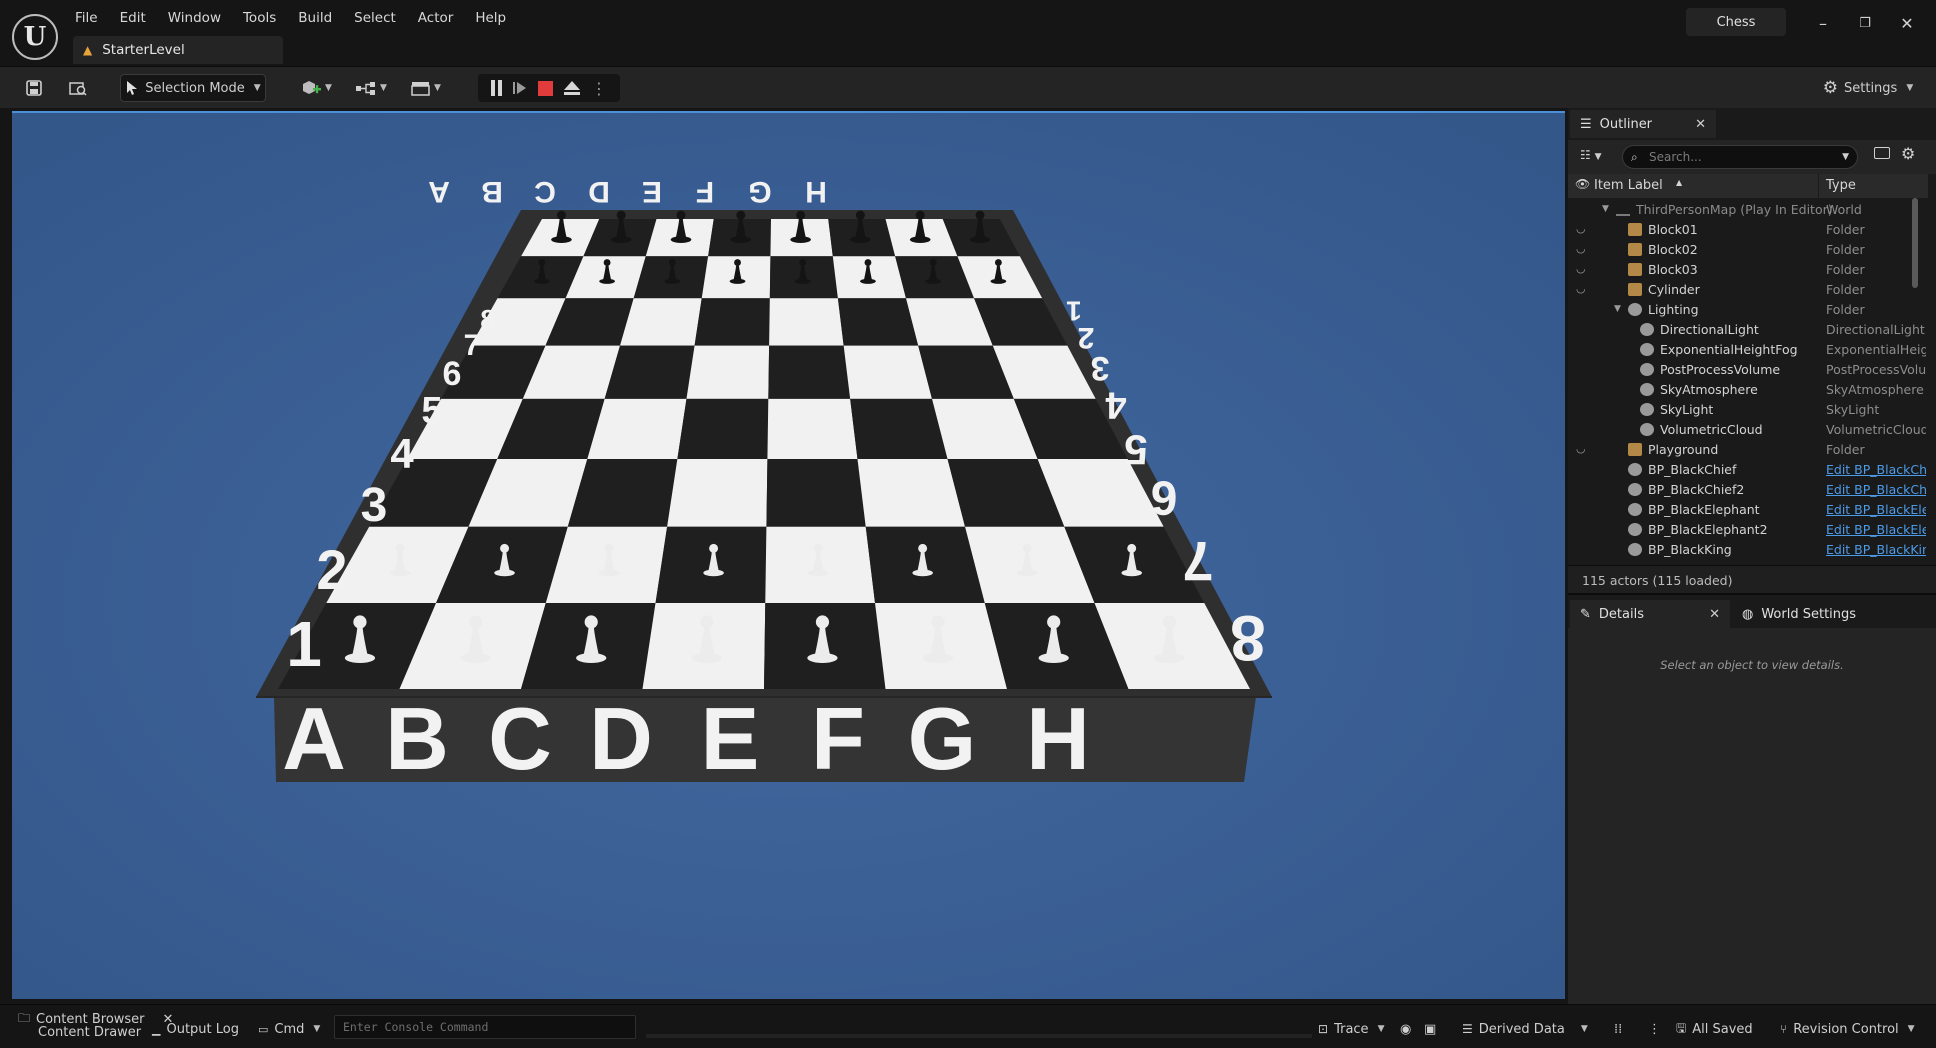 The width and height of the screenshot is (1936, 1048). What do you see at coordinates (1752, 816) in the screenshot?
I see `details-panel` at bounding box center [1752, 816].